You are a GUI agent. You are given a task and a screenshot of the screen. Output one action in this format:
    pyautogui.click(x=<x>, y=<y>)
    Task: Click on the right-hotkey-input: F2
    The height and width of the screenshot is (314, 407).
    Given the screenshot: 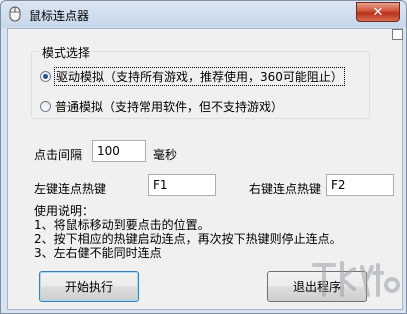 What is the action you would take?
    pyautogui.click(x=360, y=185)
    